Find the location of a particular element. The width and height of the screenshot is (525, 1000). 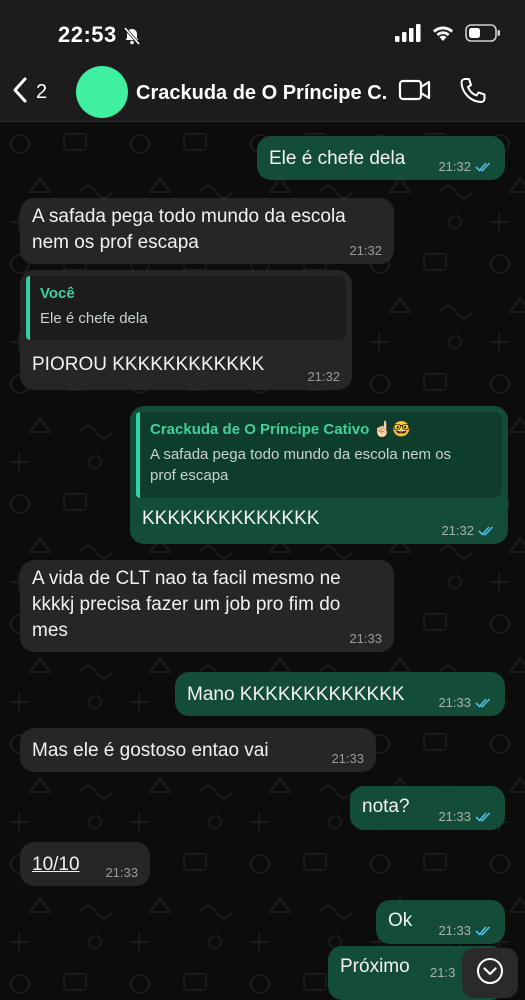

message-outgoing: Ok 21:33 is located at coordinates (440, 922).